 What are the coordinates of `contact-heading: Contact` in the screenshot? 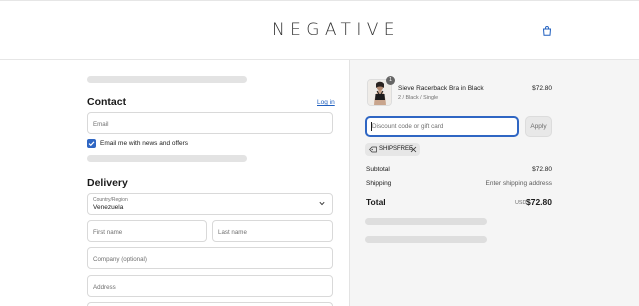 It's located at (107, 102).